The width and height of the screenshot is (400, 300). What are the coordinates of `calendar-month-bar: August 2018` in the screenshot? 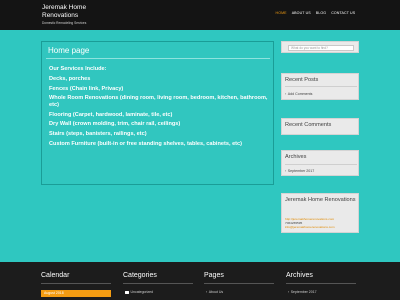 It's located at (76, 293).